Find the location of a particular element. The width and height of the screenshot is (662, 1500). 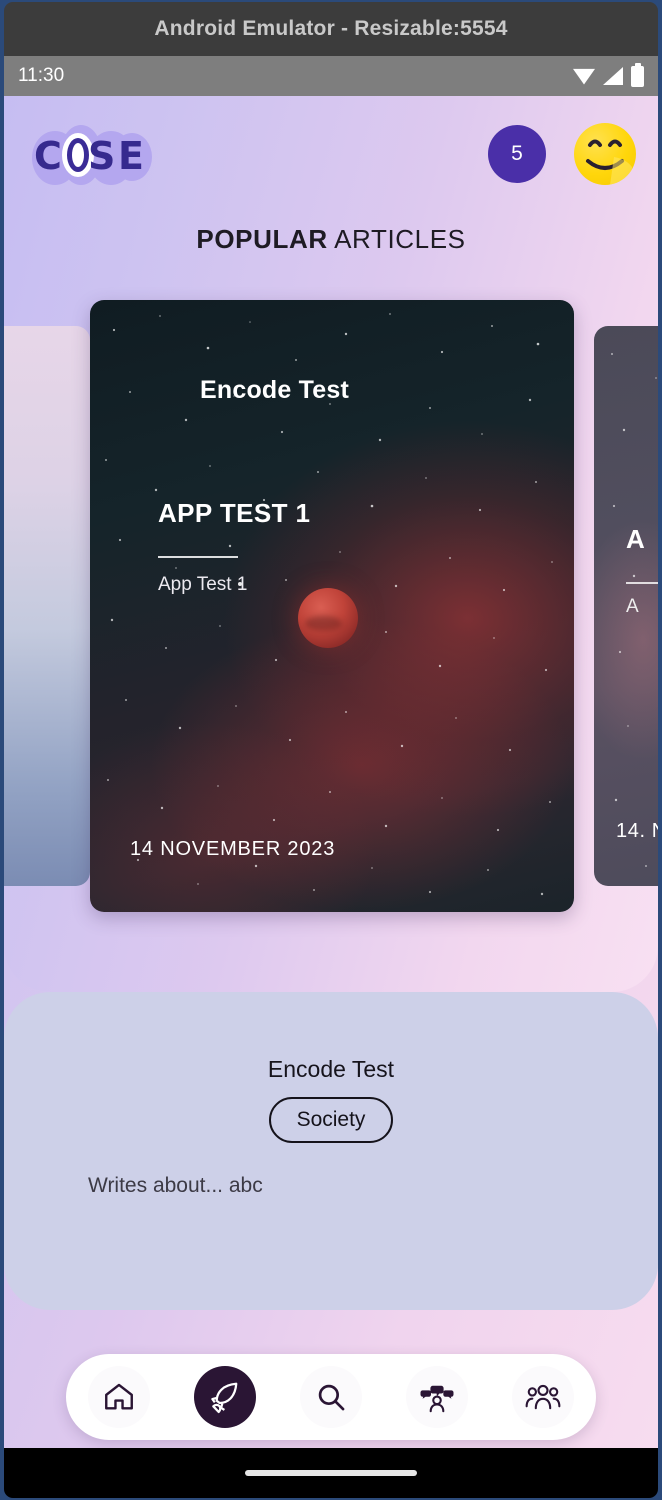

notification-count-value: 5 is located at coordinates (517, 153).